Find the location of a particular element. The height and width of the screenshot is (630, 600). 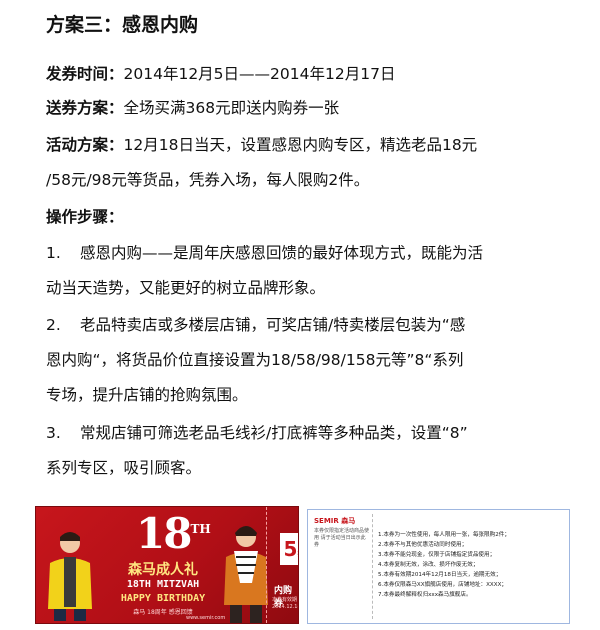

ticket-subtext: 本券有效期 2014.12.18 is located at coordinates (285, 603).